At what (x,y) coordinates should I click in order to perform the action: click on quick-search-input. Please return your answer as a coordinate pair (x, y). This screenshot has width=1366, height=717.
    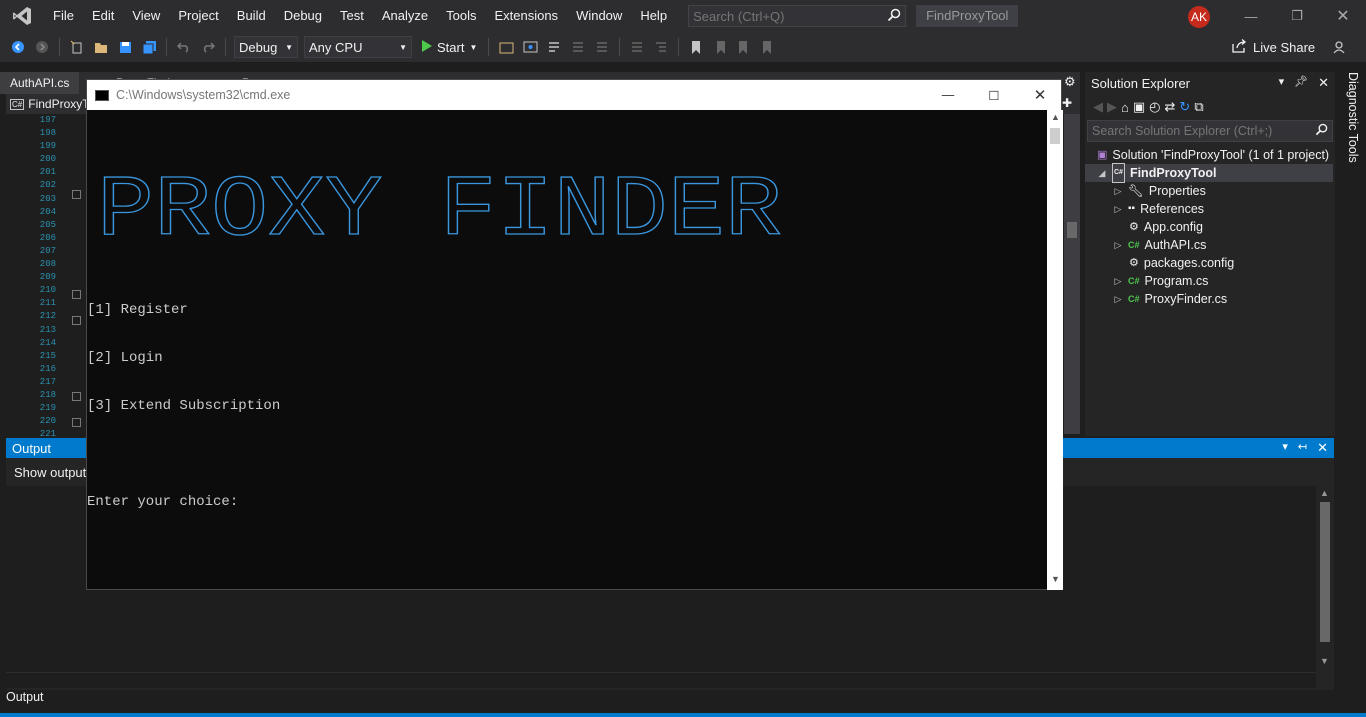
    Looking at the image, I should click on (783, 16).